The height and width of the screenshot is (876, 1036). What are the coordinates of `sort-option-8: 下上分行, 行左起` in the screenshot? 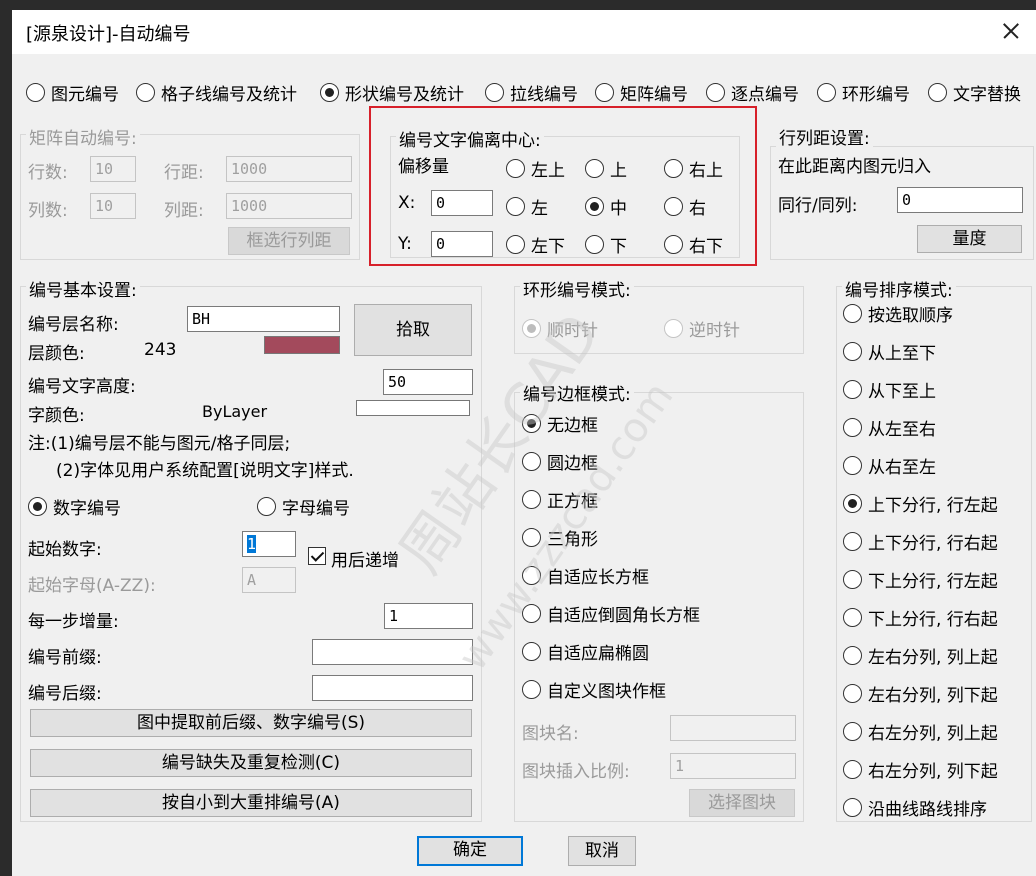 It's located at (920, 579).